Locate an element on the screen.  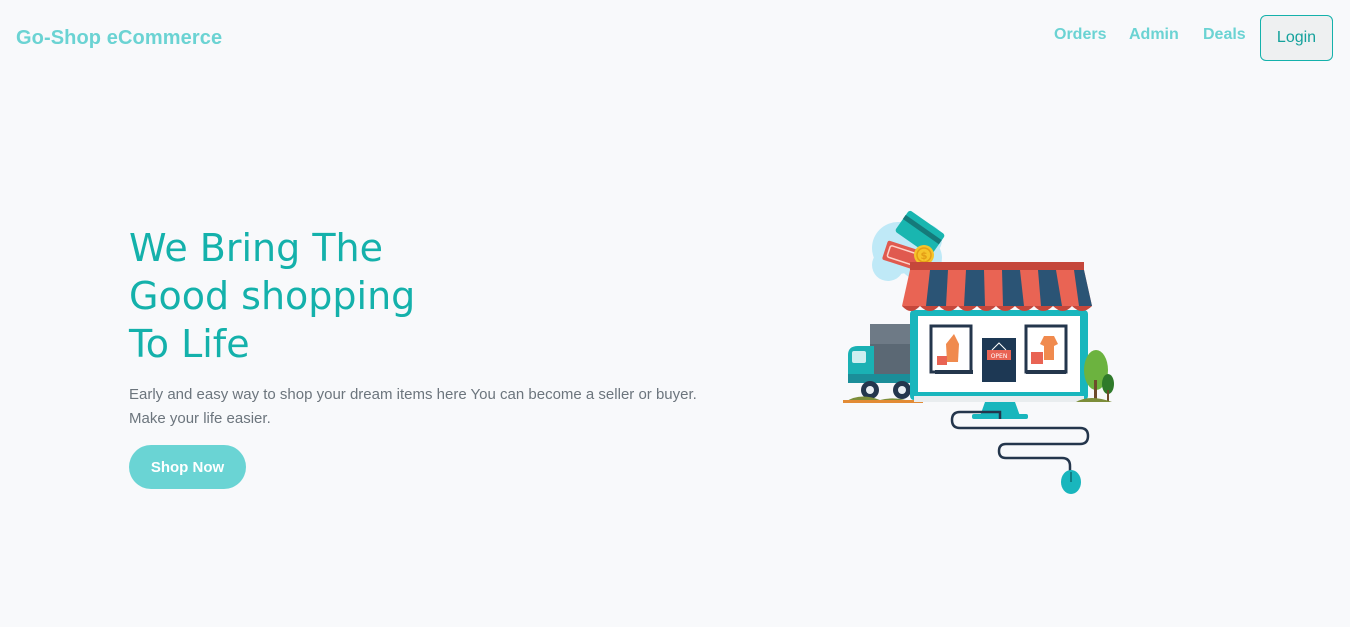
online-shop-illustration: $ OPEN is located at coordinates (980, 355).